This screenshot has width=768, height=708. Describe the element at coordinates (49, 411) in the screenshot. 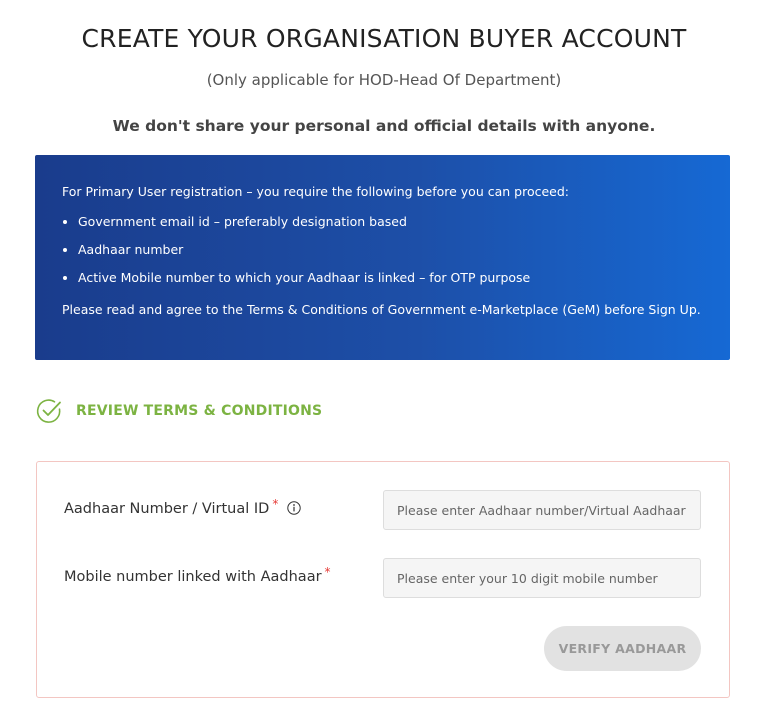

I see `check-circle-icon` at that location.